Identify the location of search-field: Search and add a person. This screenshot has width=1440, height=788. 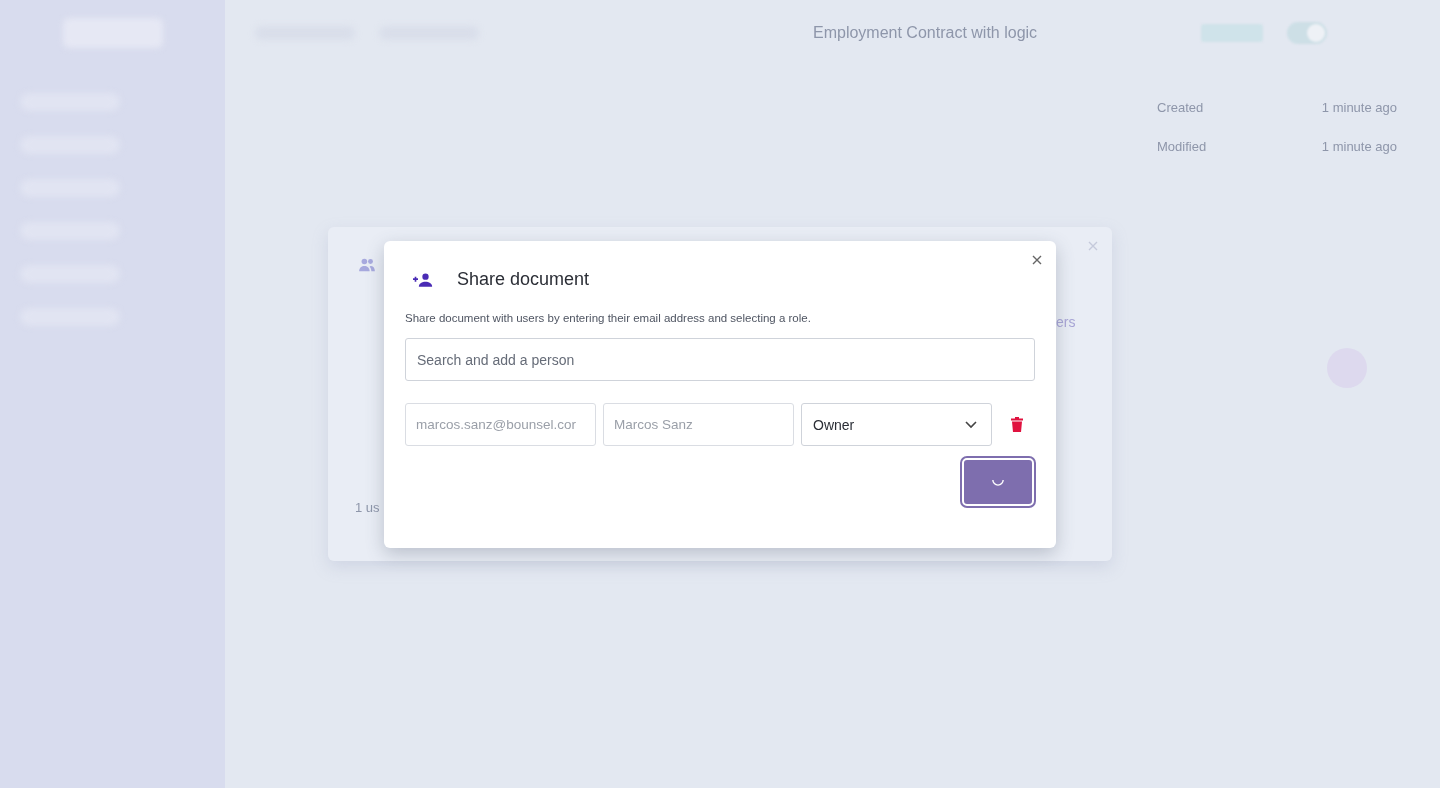
(720, 359).